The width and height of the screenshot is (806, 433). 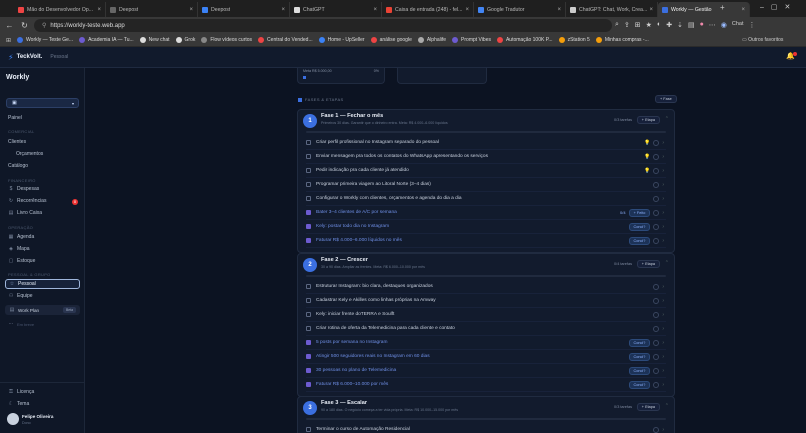 What do you see at coordinates (323, 25) in the screenshot?
I see `url-input: ⚲ https://workly-teste.web.app` at bounding box center [323, 25].